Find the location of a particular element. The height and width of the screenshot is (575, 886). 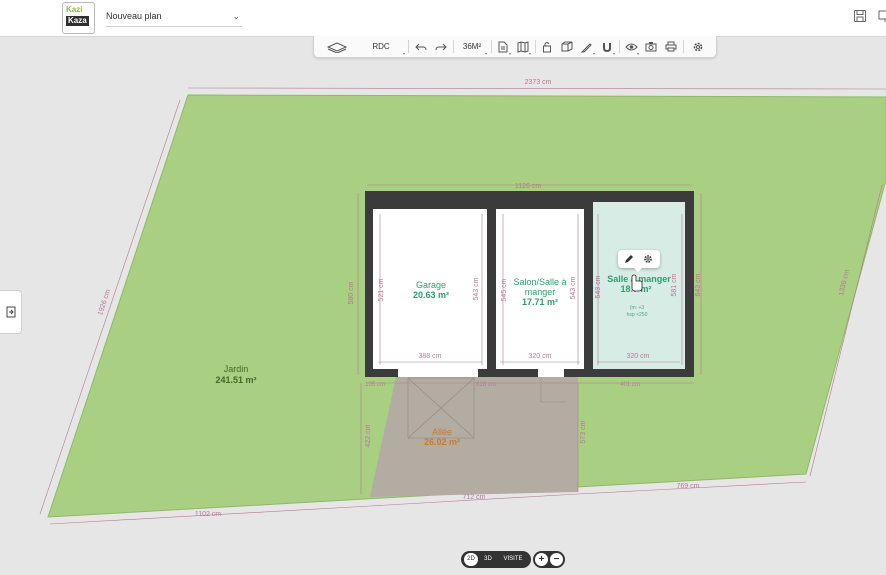

undo-button is located at coordinates (421, 46).